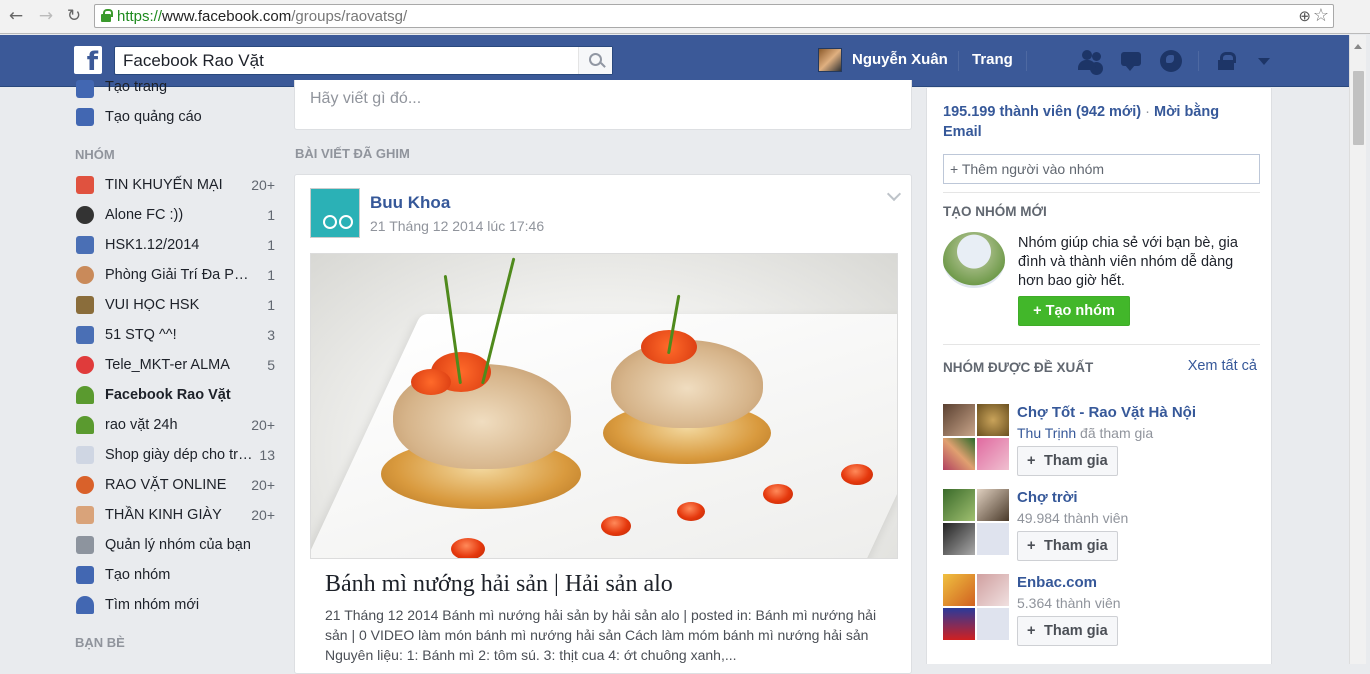 This screenshot has width=1370, height=674. I want to click on search-box, so click(363, 60).